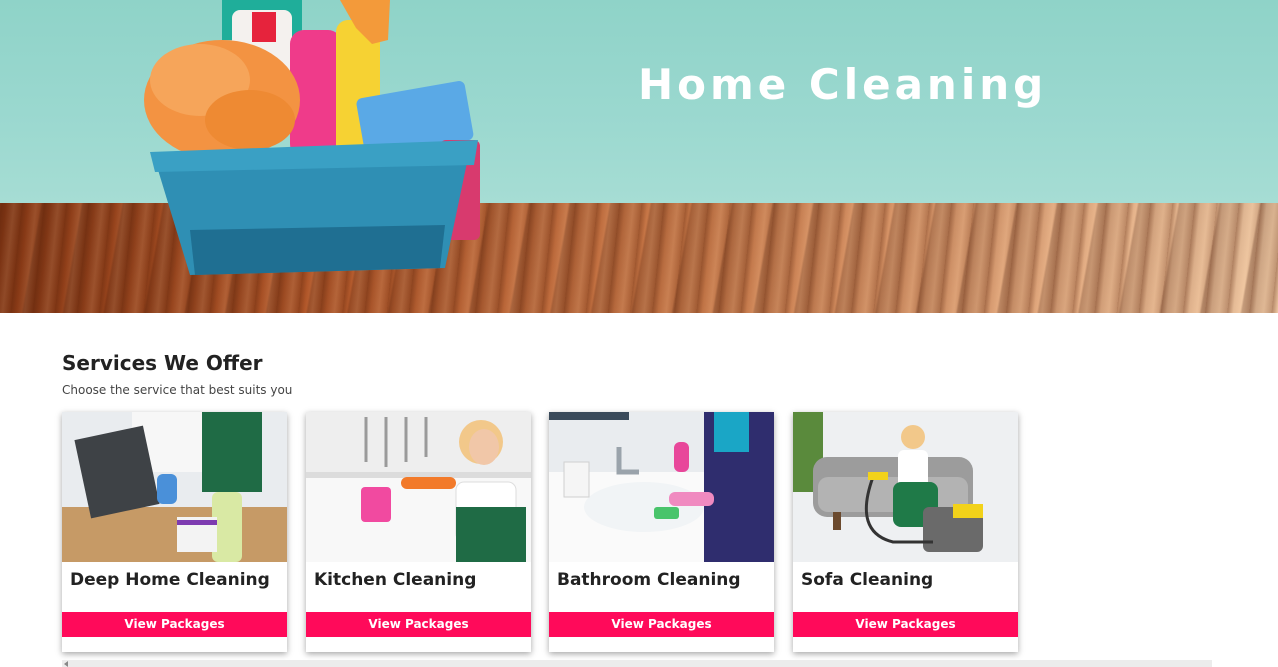  I want to click on card-title: Sofa Cleaning, so click(867, 580).